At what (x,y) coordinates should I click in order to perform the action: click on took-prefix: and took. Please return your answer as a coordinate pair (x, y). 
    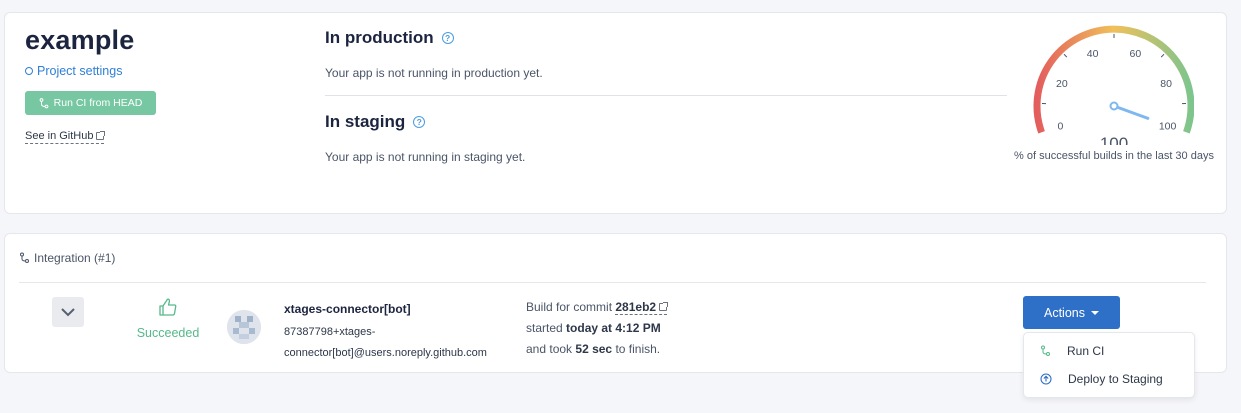
    Looking at the image, I should click on (549, 349).